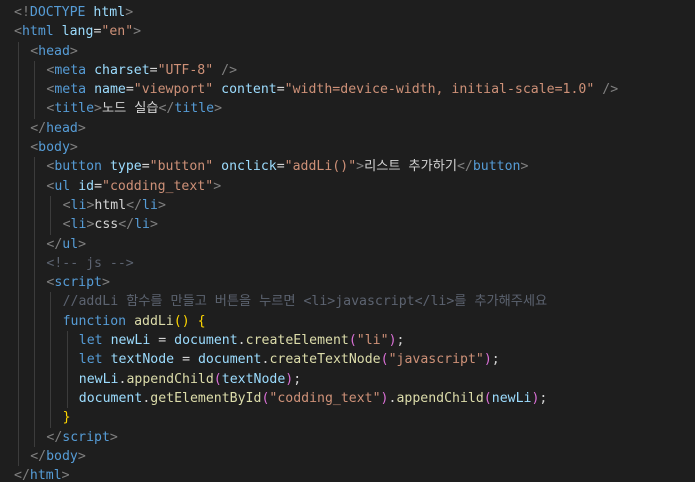 The height and width of the screenshot is (482, 695). What do you see at coordinates (154, 321) in the screenshot?
I see `code-token: addLi` at bounding box center [154, 321].